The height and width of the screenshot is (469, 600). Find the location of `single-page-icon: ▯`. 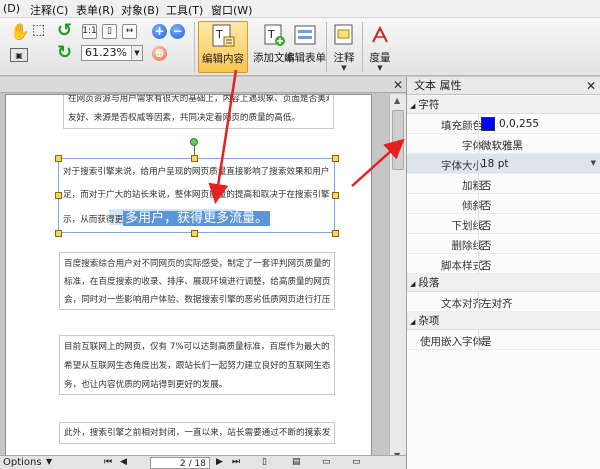

single-page-icon: ▯ is located at coordinates (264, 462).